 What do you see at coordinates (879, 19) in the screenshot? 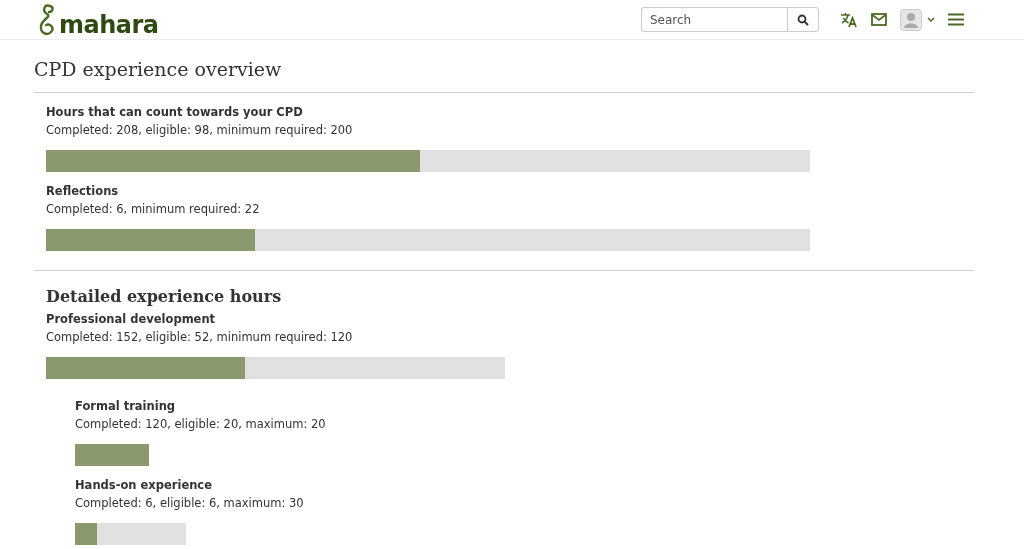
I see `mail-icon` at bounding box center [879, 19].